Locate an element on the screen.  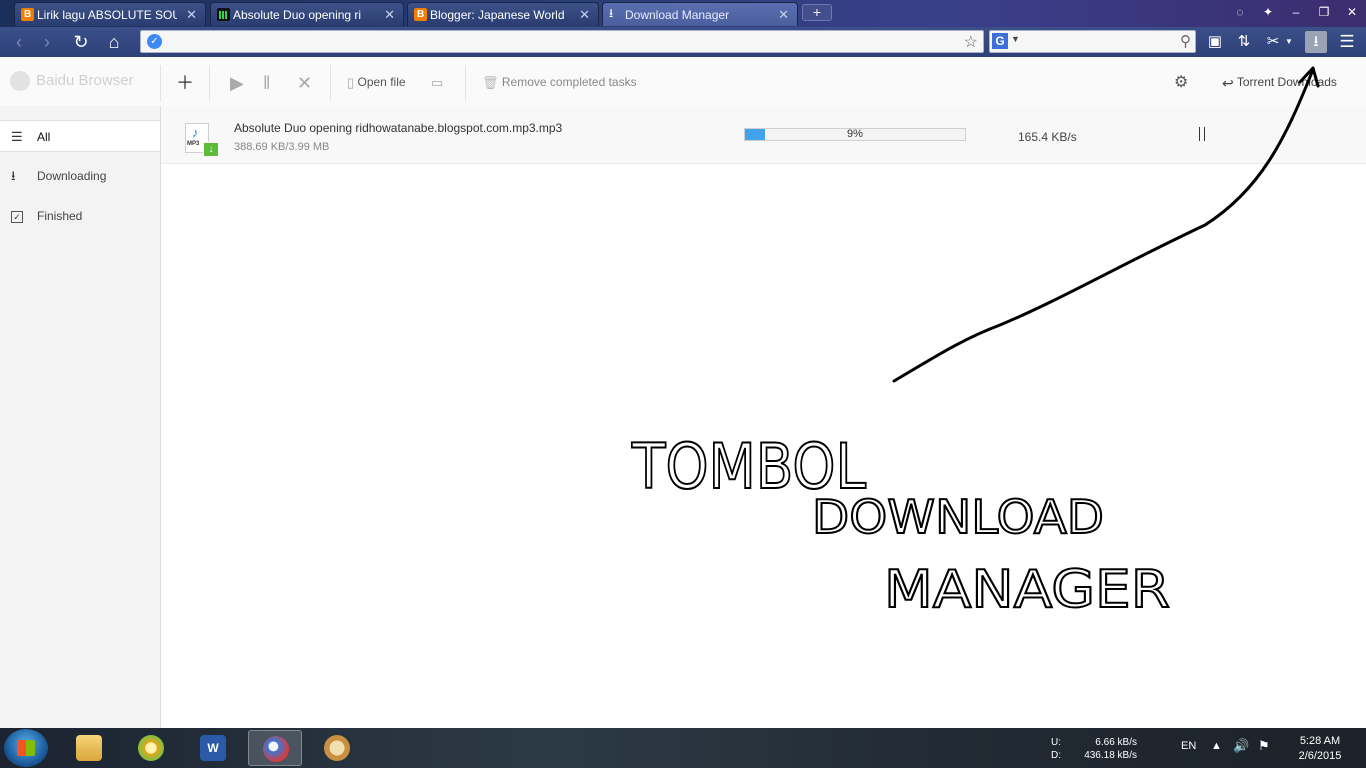
tab-absolute-duo: Absolute Duo opening ri ✕ is located at coordinates (307, 14).